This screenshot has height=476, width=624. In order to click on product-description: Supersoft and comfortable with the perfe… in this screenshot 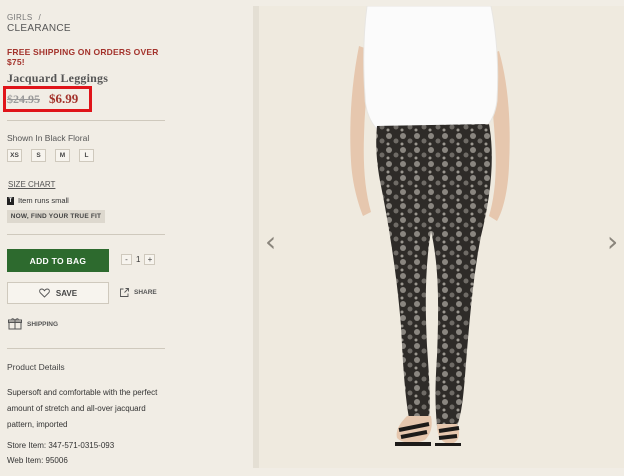, I will do `click(82, 408)`.